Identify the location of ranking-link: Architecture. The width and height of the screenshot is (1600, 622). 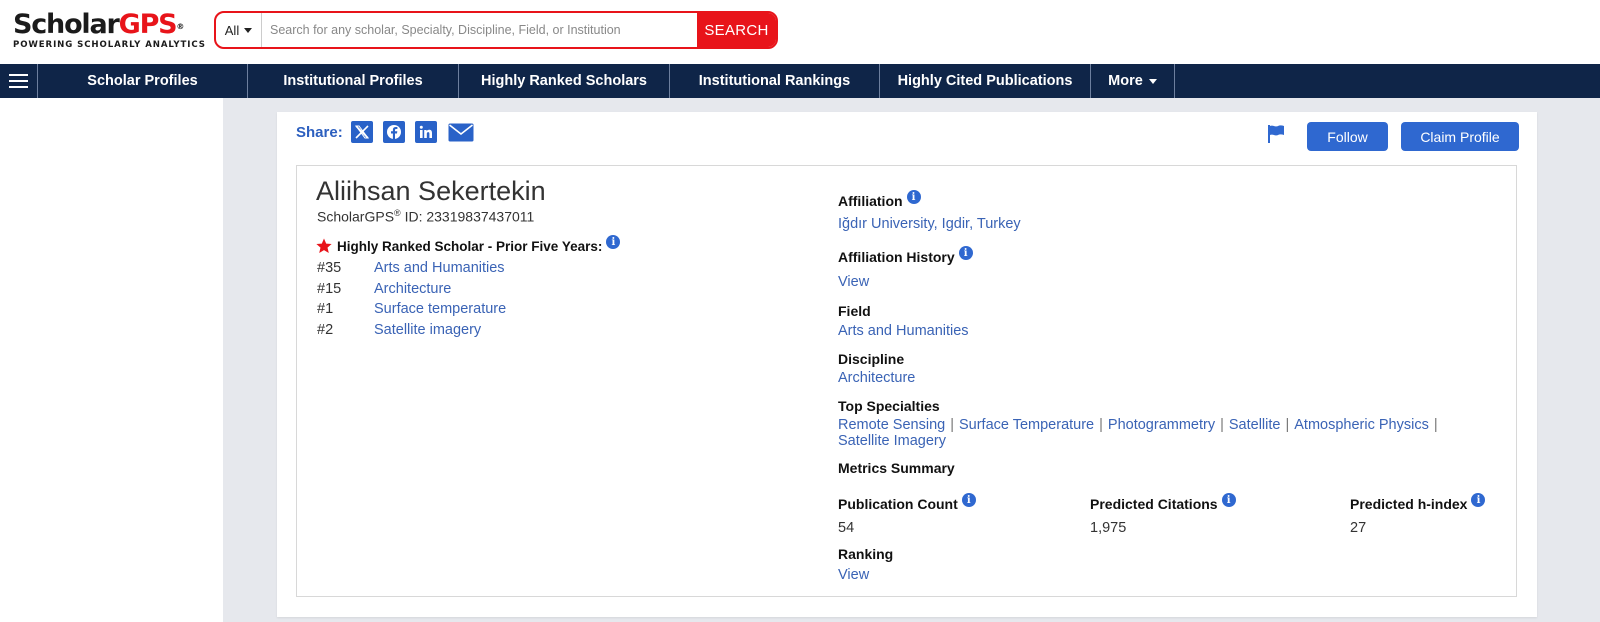
(412, 289).